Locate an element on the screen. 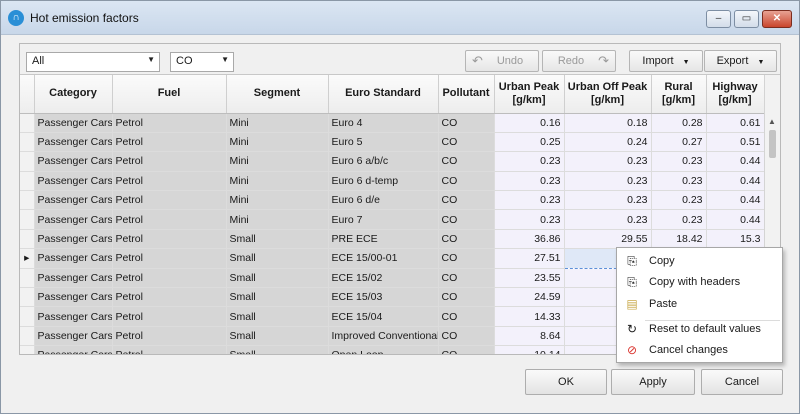 The width and height of the screenshot is (800, 414). menu-item-paste: ▤ Paste is located at coordinates (699, 304).